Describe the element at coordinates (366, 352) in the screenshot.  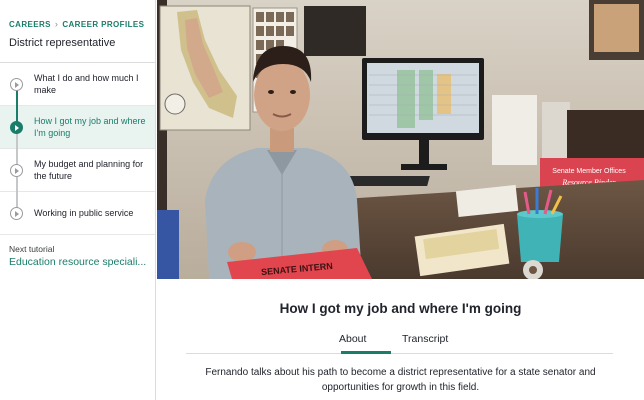
I see `active-tab-indicator` at that location.